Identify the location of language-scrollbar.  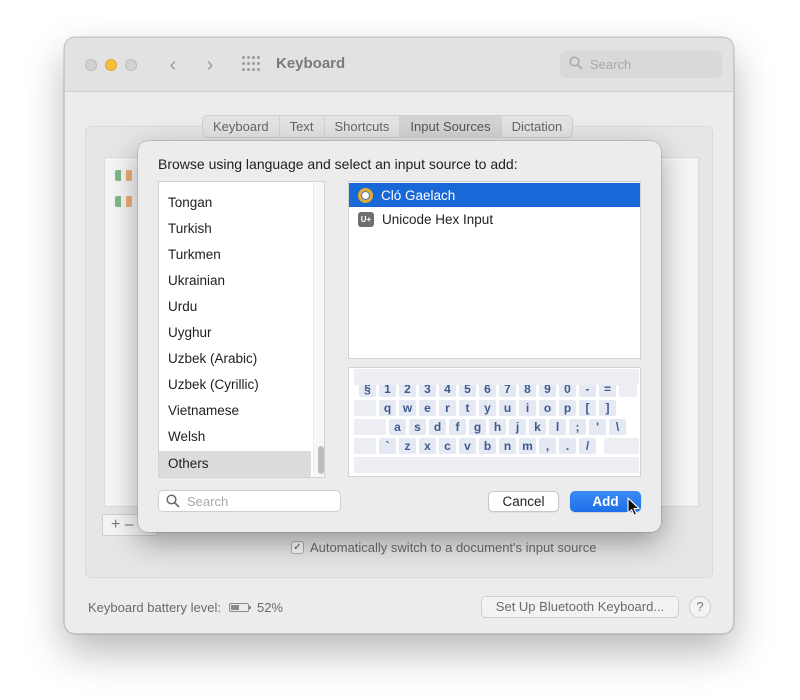
(318, 329).